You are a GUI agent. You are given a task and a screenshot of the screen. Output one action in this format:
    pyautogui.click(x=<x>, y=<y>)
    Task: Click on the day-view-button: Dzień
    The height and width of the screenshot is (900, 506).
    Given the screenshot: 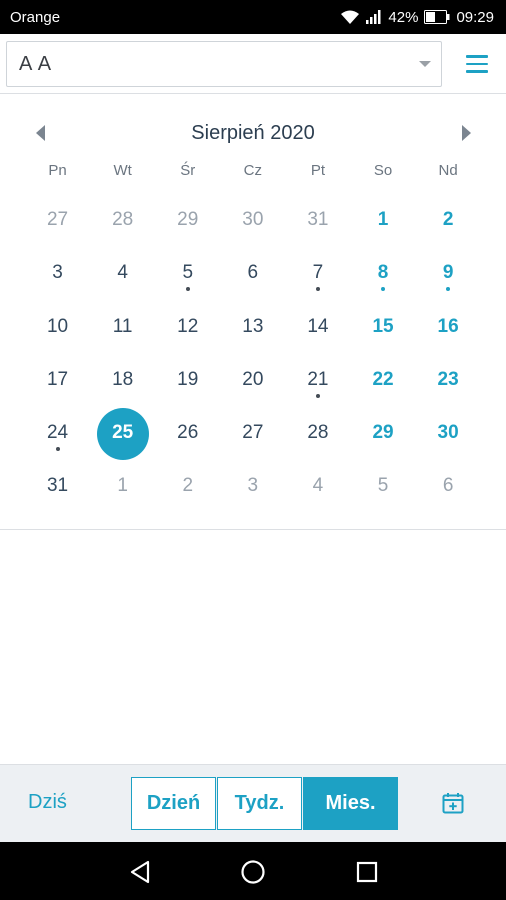 What is the action you would take?
    pyautogui.click(x=173, y=803)
    